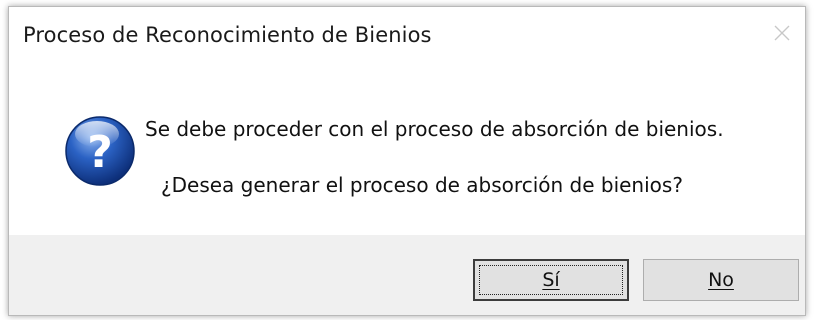  I want to click on close-button, so click(782, 33).